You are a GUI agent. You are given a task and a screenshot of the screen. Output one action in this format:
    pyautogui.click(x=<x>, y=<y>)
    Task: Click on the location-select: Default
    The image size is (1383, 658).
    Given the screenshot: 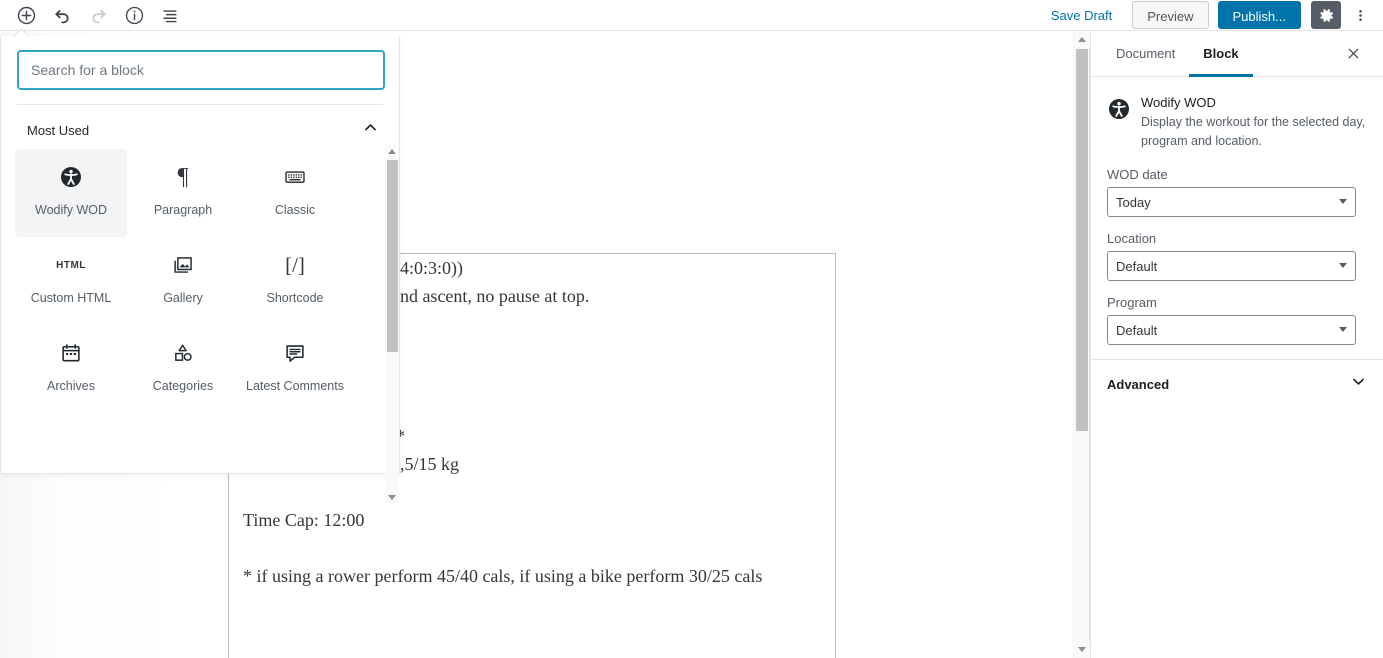 What is the action you would take?
    pyautogui.click(x=1231, y=266)
    